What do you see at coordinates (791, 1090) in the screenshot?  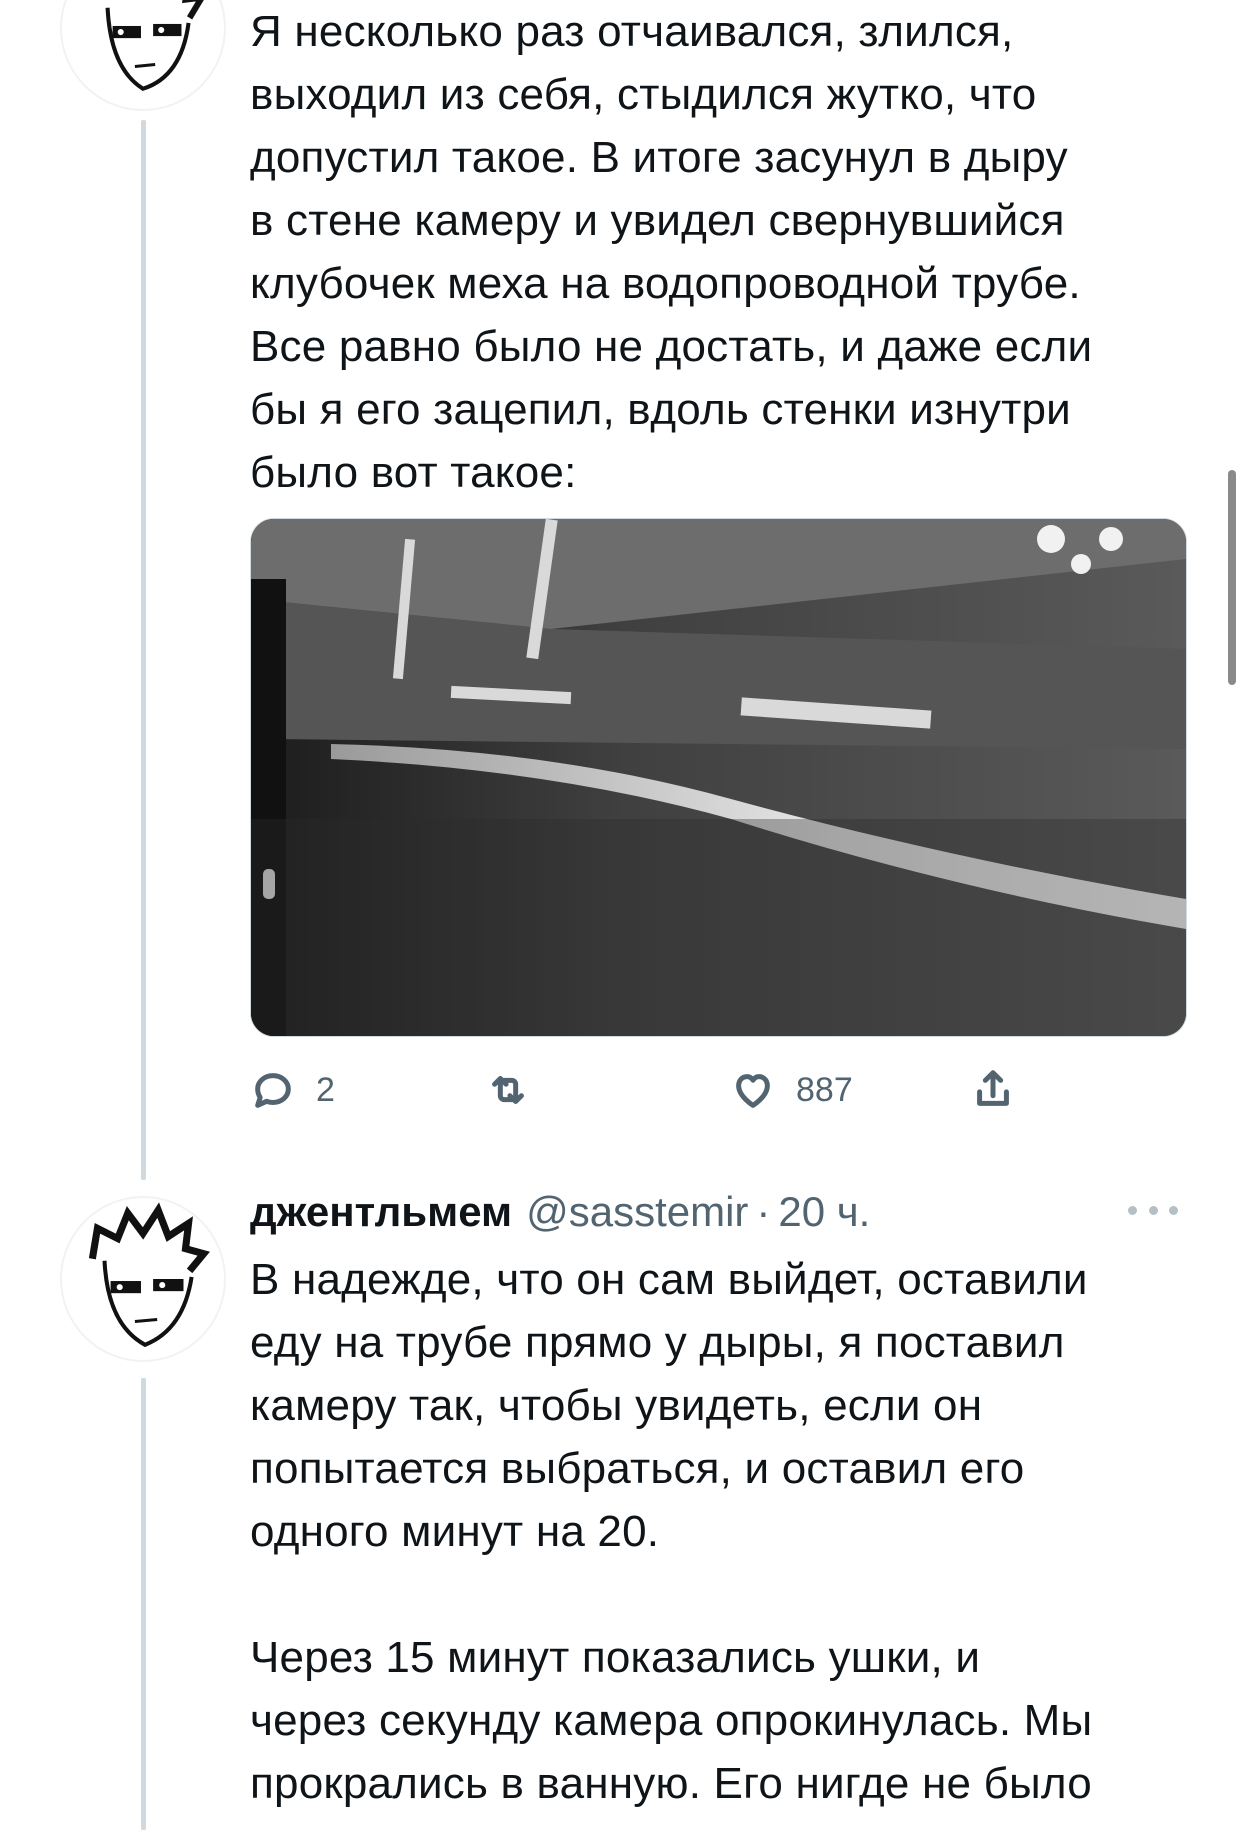 I see `like-button: 887` at bounding box center [791, 1090].